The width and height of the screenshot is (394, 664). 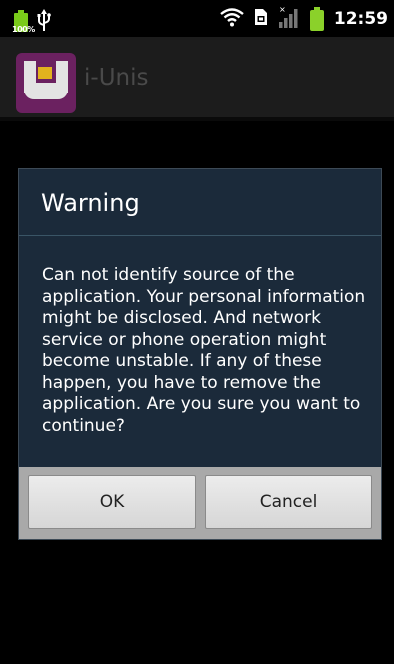 What do you see at coordinates (288, 502) in the screenshot?
I see `cancel-button: Cancel` at bounding box center [288, 502].